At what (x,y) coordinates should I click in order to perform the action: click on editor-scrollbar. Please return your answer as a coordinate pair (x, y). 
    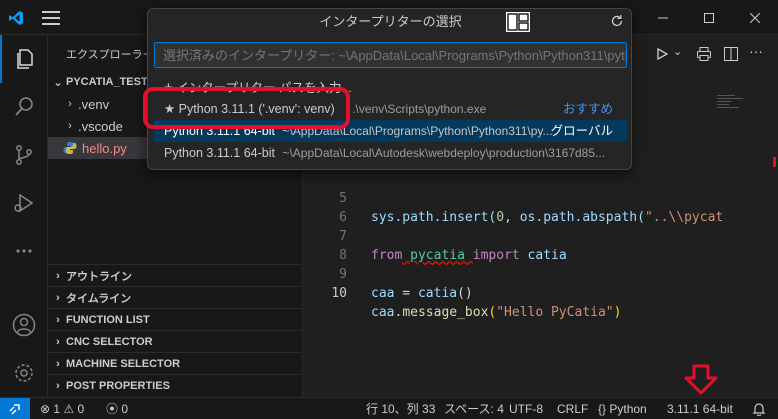
    Looking at the image, I should click on (769, 235).